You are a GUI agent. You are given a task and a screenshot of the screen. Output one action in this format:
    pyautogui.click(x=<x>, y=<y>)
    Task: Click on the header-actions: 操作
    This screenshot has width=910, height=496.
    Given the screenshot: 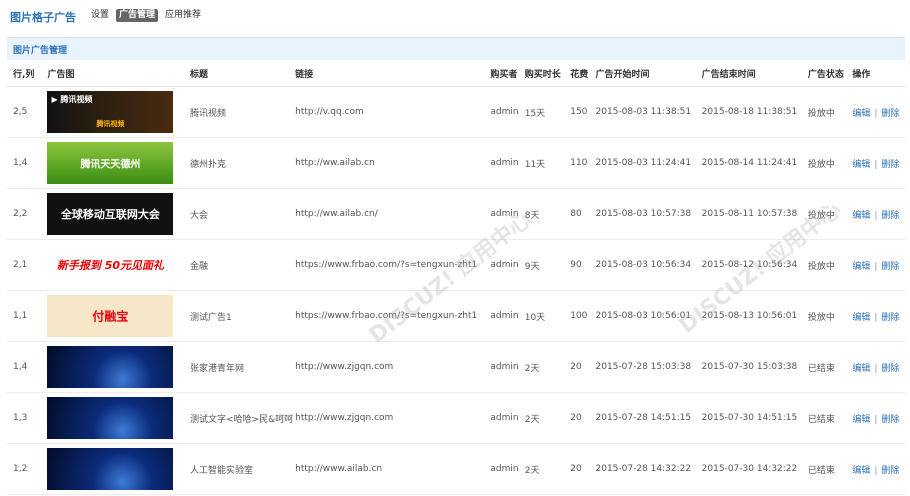 What is the action you would take?
    pyautogui.click(x=878, y=73)
    